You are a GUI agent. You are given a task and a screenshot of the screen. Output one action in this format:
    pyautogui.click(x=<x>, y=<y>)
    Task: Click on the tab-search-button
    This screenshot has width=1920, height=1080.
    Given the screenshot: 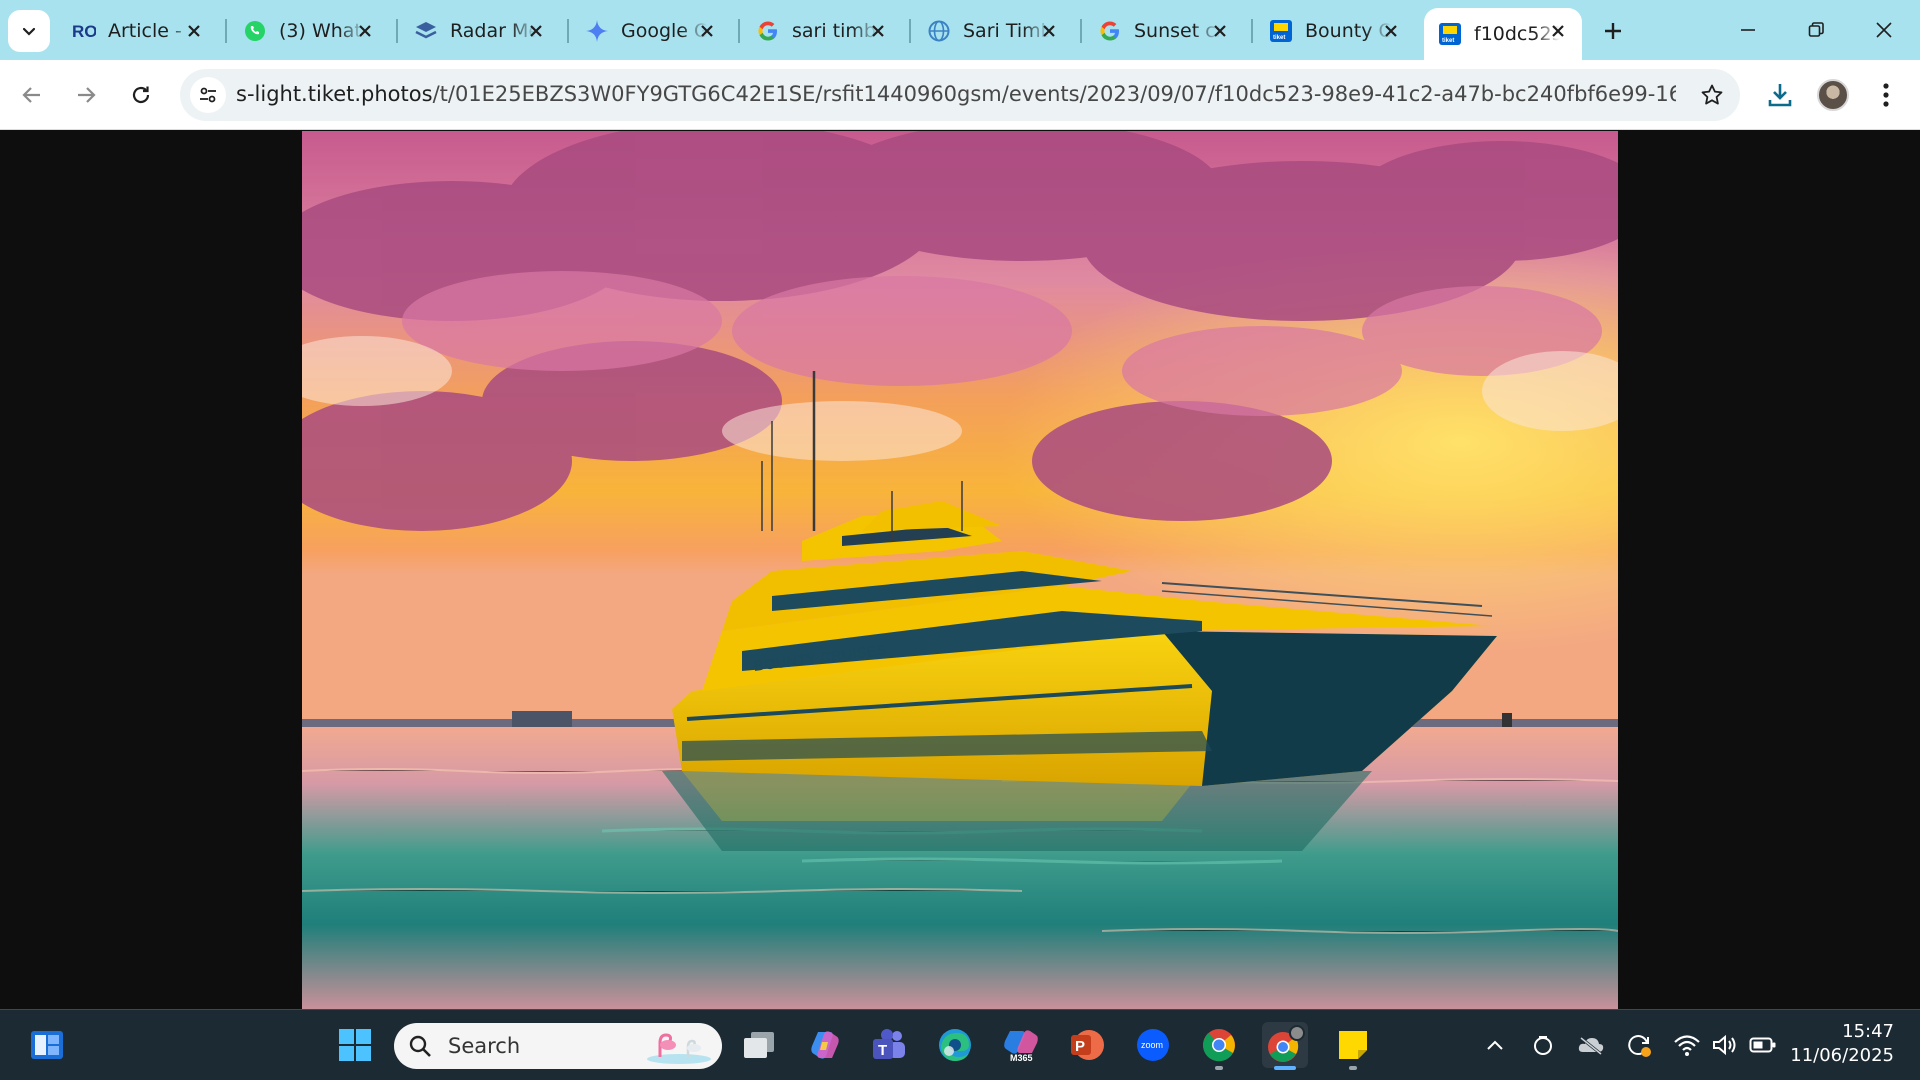 What is the action you would take?
    pyautogui.click(x=29, y=31)
    